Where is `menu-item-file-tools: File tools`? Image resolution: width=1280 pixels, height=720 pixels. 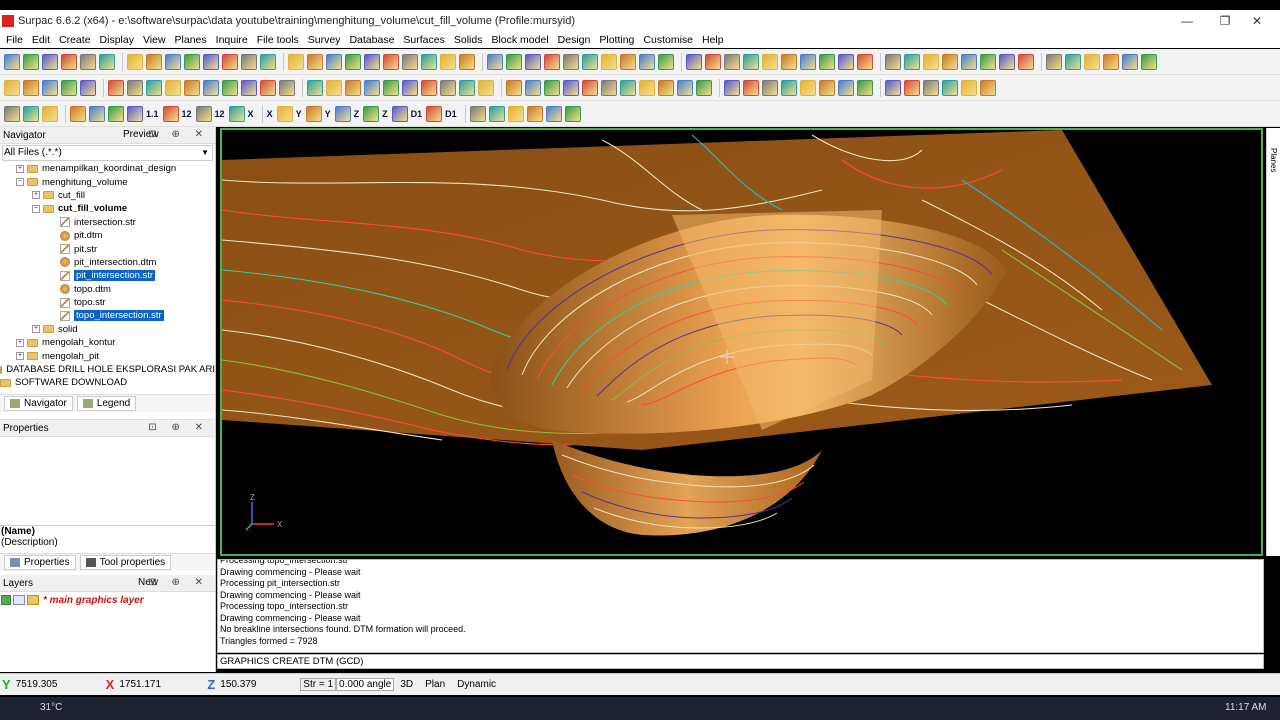
menu-item-file-tools: File tools is located at coordinates (278, 40).